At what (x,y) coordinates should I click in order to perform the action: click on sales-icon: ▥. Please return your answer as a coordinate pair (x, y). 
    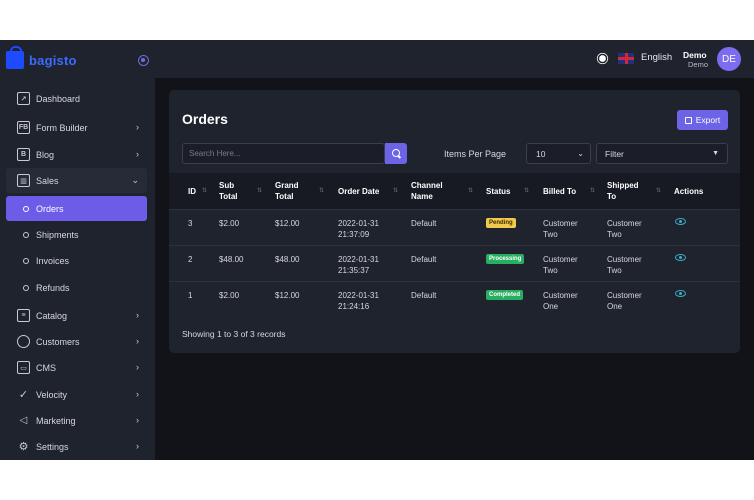
    Looking at the image, I should click on (23, 180).